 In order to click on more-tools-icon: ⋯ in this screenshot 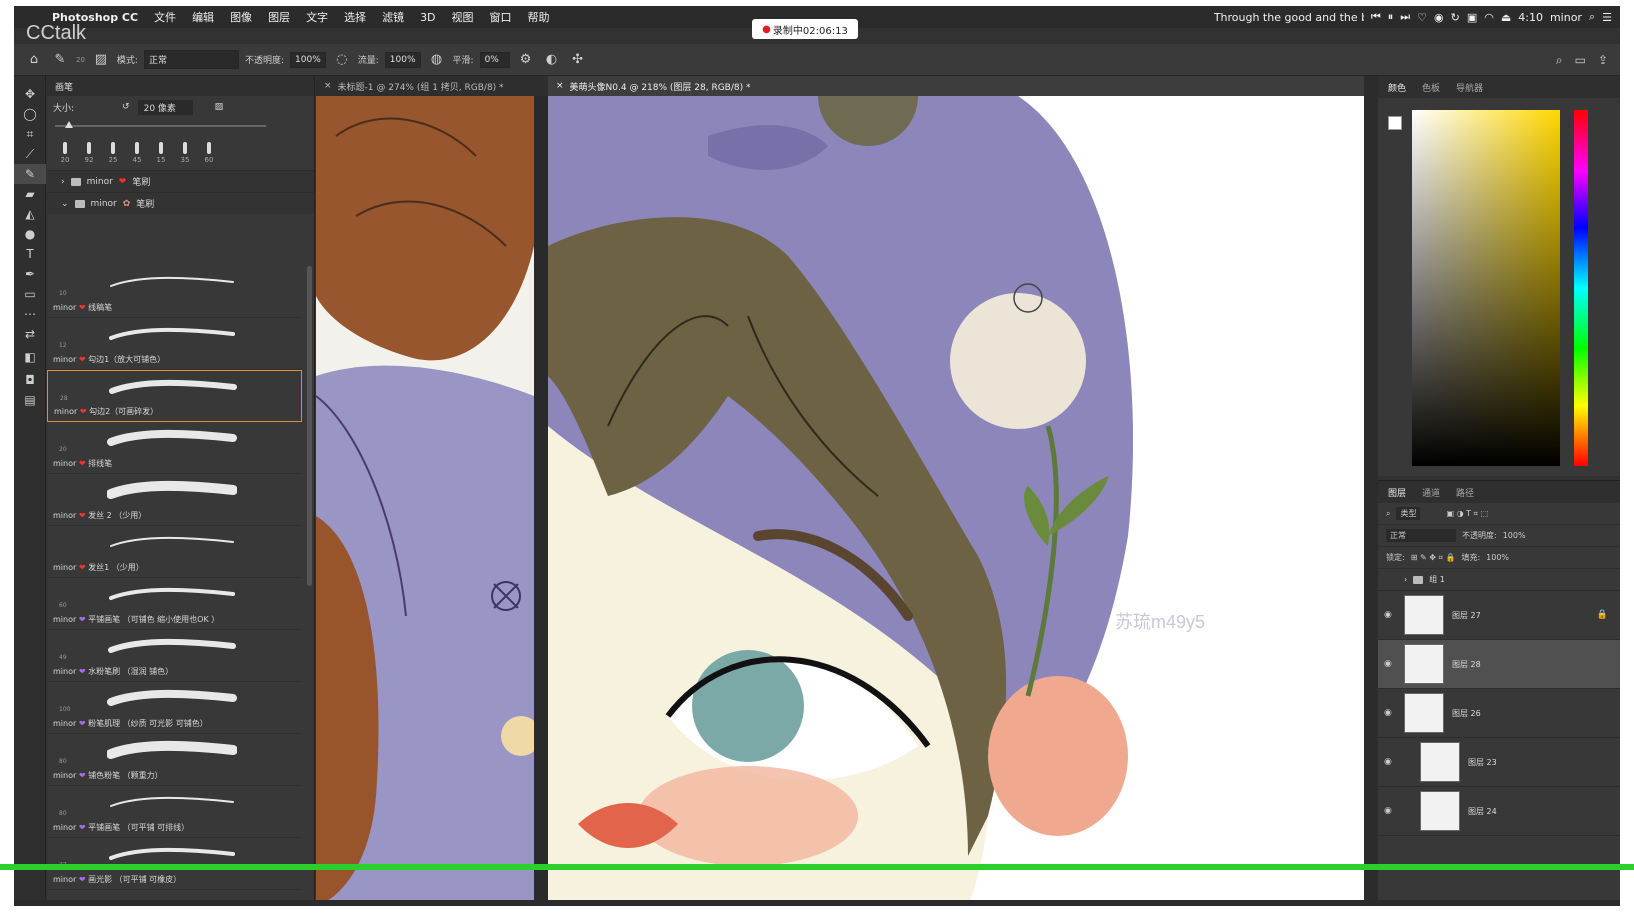, I will do `click(30, 314)`.